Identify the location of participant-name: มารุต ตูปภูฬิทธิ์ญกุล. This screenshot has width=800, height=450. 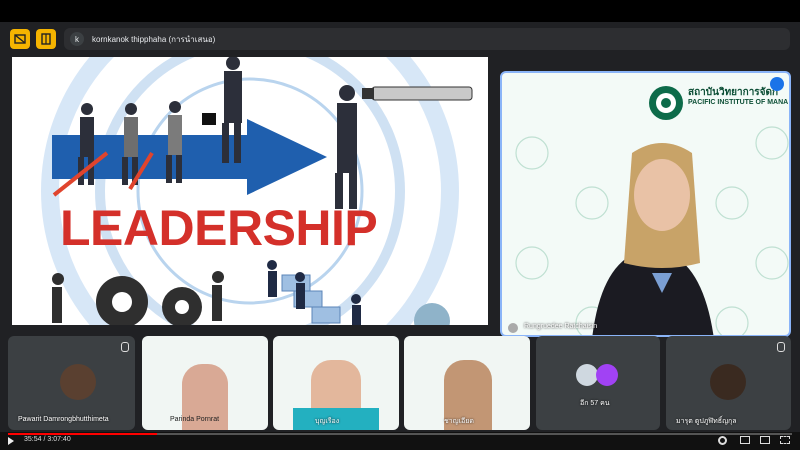
(706, 421).